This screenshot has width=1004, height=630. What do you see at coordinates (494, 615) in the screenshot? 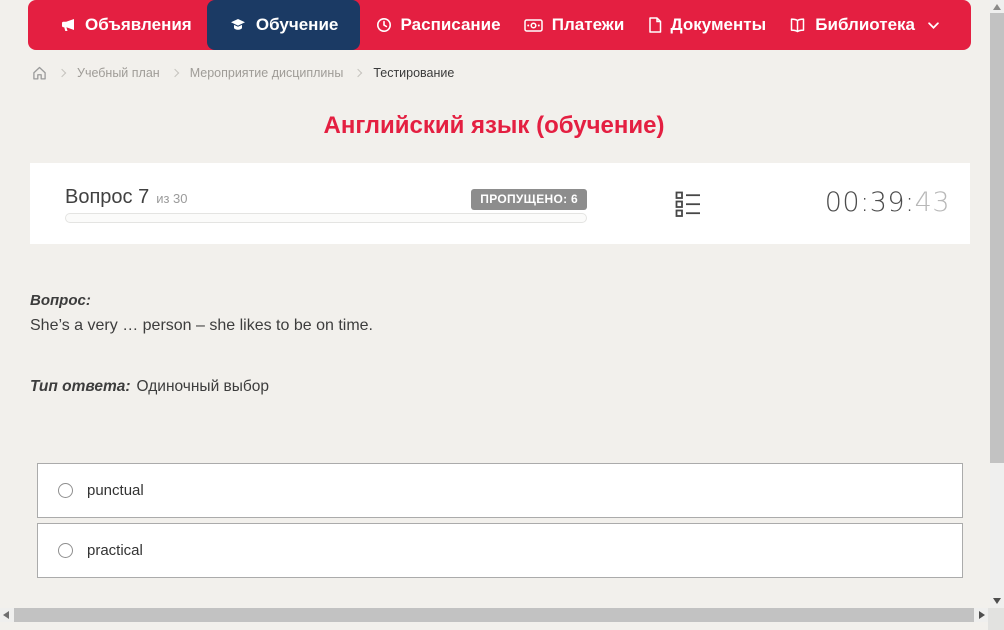
I see `horizontal-scrollbar-thumb` at bounding box center [494, 615].